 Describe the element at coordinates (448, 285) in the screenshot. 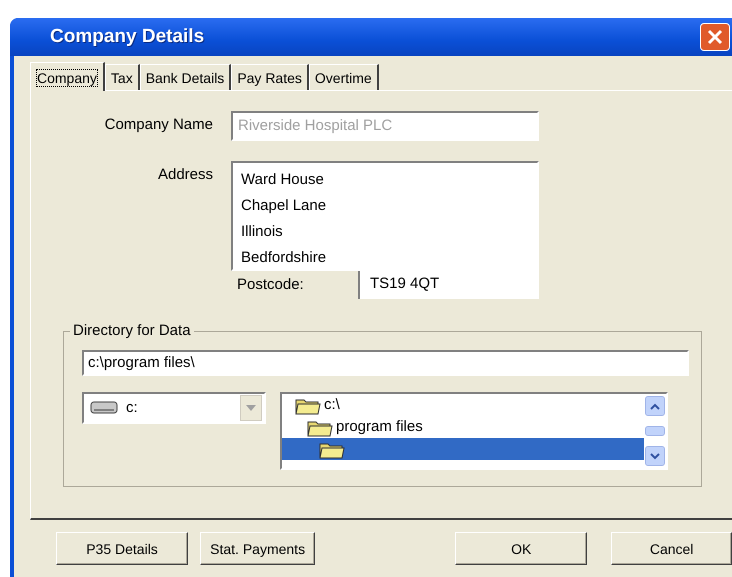

I see `postcode-field: TS19 4QT` at that location.